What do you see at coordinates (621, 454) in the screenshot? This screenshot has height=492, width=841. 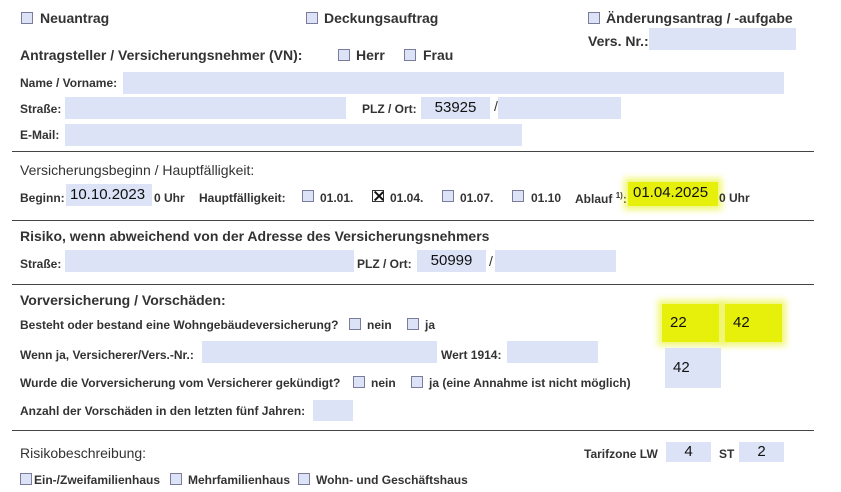 I see `tarifzone-label: Tarifzone LW` at bounding box center [621, 454].